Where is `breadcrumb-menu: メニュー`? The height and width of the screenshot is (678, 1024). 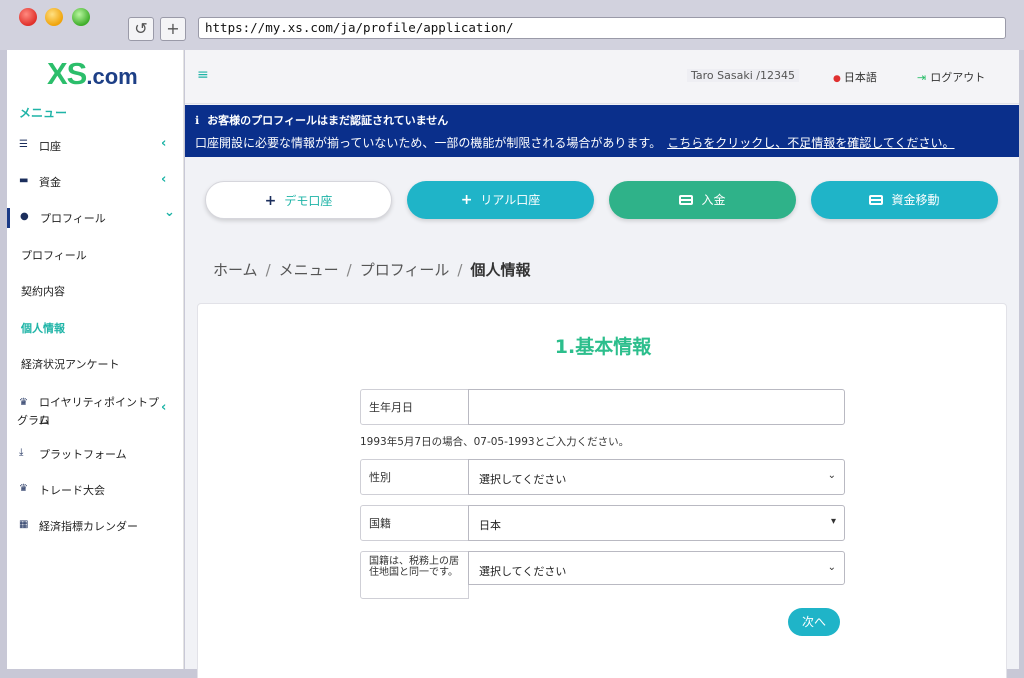 breadcrumb-menu: メニュー is located at coordinates (309, 270).